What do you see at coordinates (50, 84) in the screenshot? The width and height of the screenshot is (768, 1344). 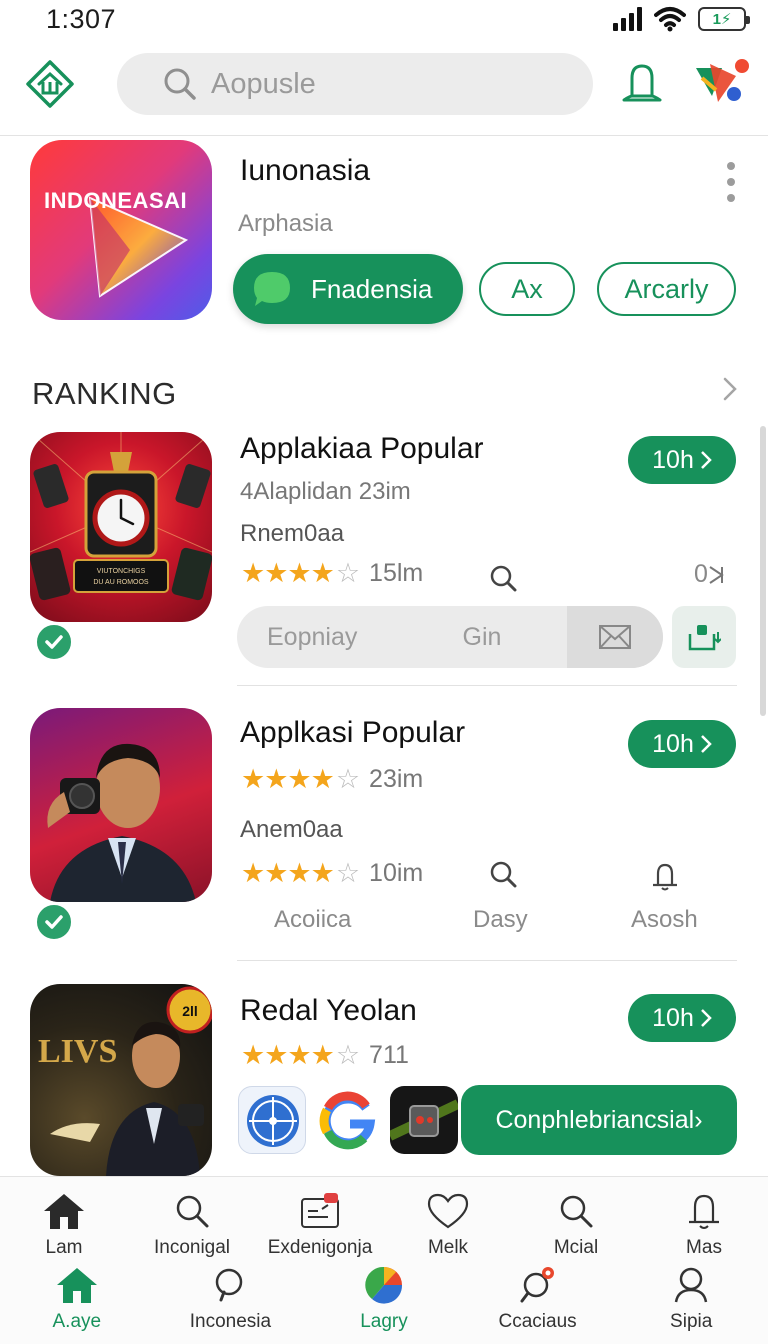 I see `home-logo-icon` at bounding box center [50, 84].